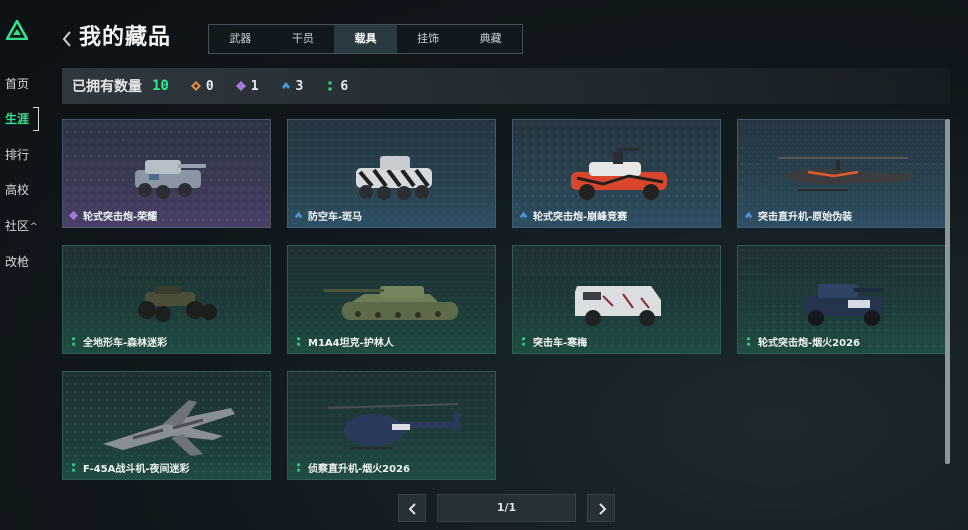 The height and width of the screenshot is (530, 968). Describe the element at coordinates (169, 428) in the screenshot. I see `fighter-jet-image` at that location.